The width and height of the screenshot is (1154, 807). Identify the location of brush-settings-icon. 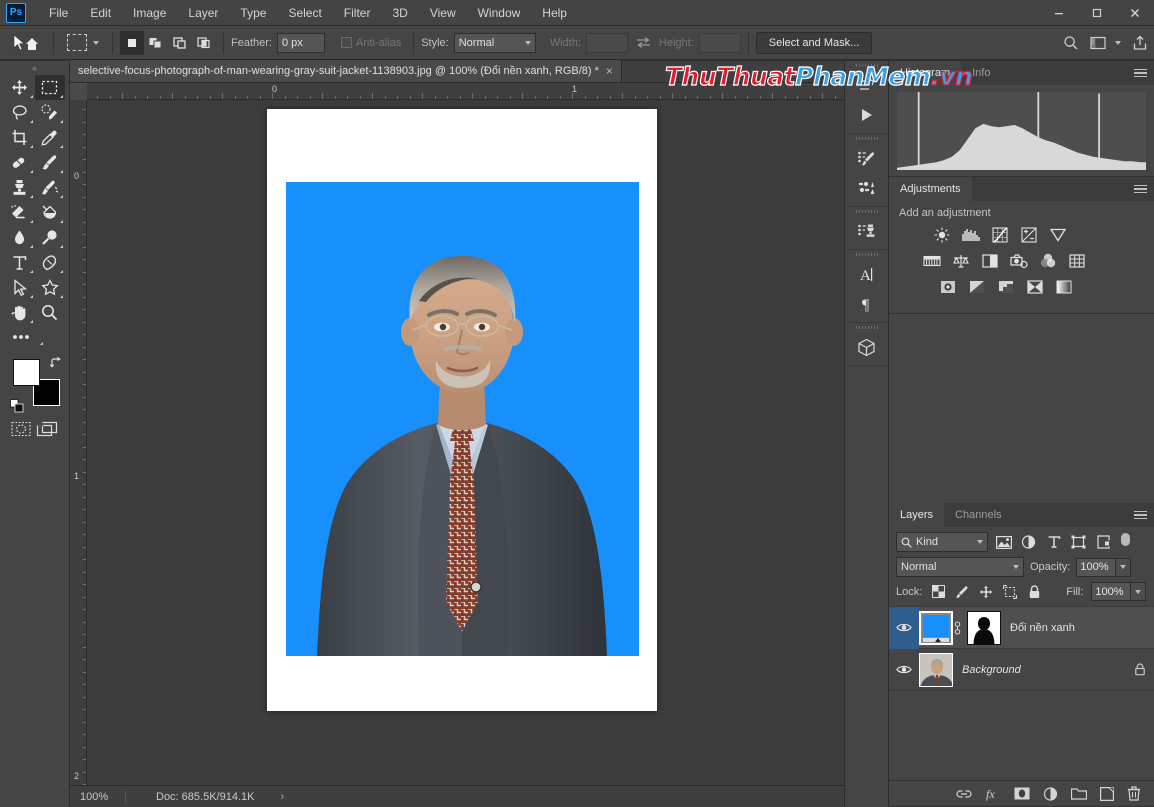
(866, 188).